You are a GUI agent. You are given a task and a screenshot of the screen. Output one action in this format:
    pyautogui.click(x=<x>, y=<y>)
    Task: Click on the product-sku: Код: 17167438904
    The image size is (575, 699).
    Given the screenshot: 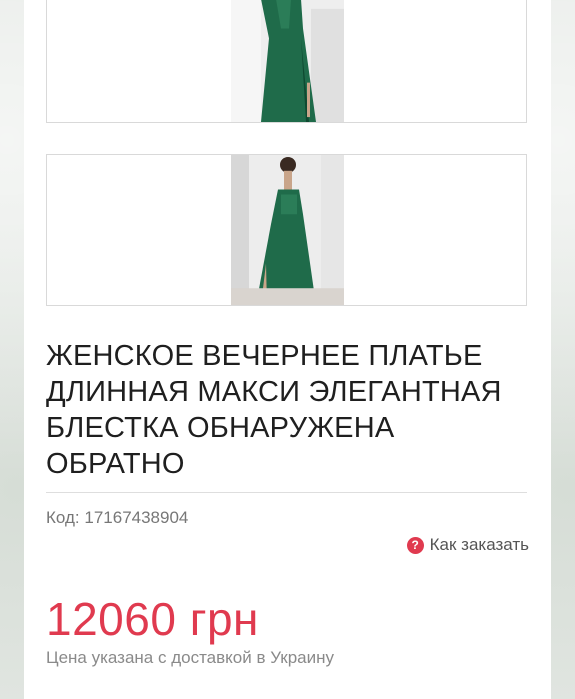 What is the action you would take?
    pyautogui.click(x=117, y=518)
    